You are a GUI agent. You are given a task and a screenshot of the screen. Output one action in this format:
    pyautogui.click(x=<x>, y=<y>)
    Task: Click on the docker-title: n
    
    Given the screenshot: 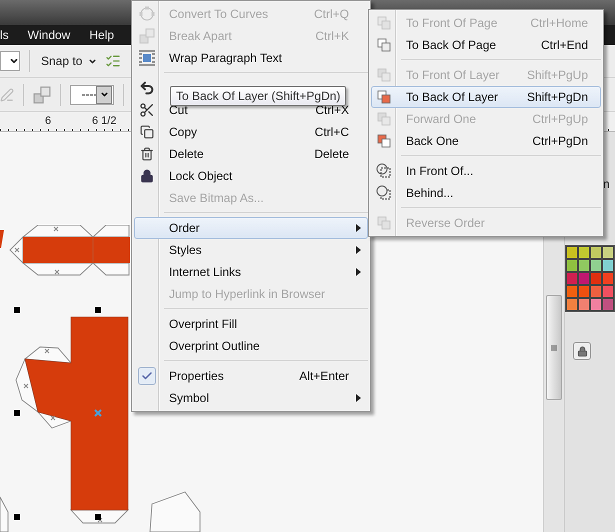 What is the action you would take?
    pyautogui.click(x=606, y=184)
    